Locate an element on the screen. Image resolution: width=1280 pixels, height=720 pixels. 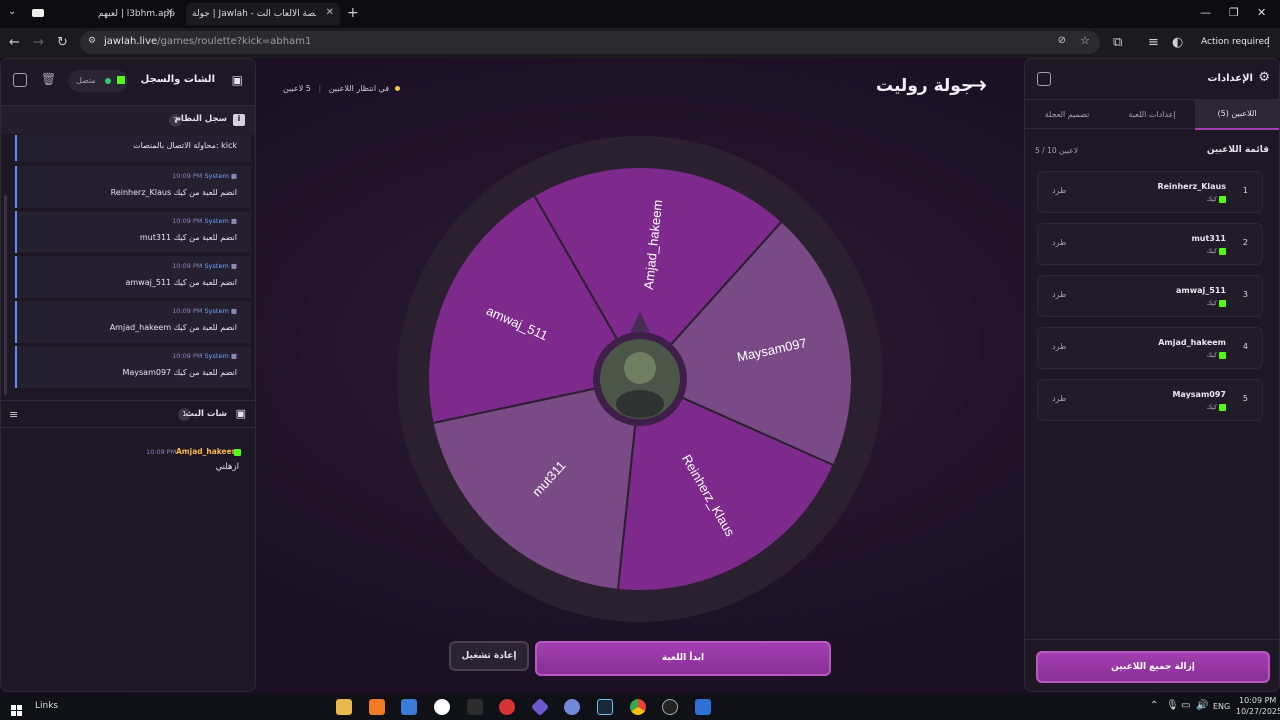
player-row: 4 Amjad_hakeem كيك طرد is located at coordinates (1150, 348).